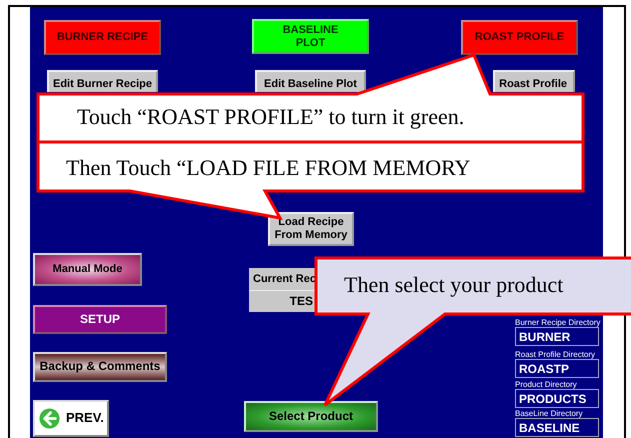 Image resolution: width=631 pixels, height=438 pixels. What do you see at coordinates (549, 414) in the screenshot?
I see `directory-caption: BaseLine Directory` at bounding box center [549, 414].